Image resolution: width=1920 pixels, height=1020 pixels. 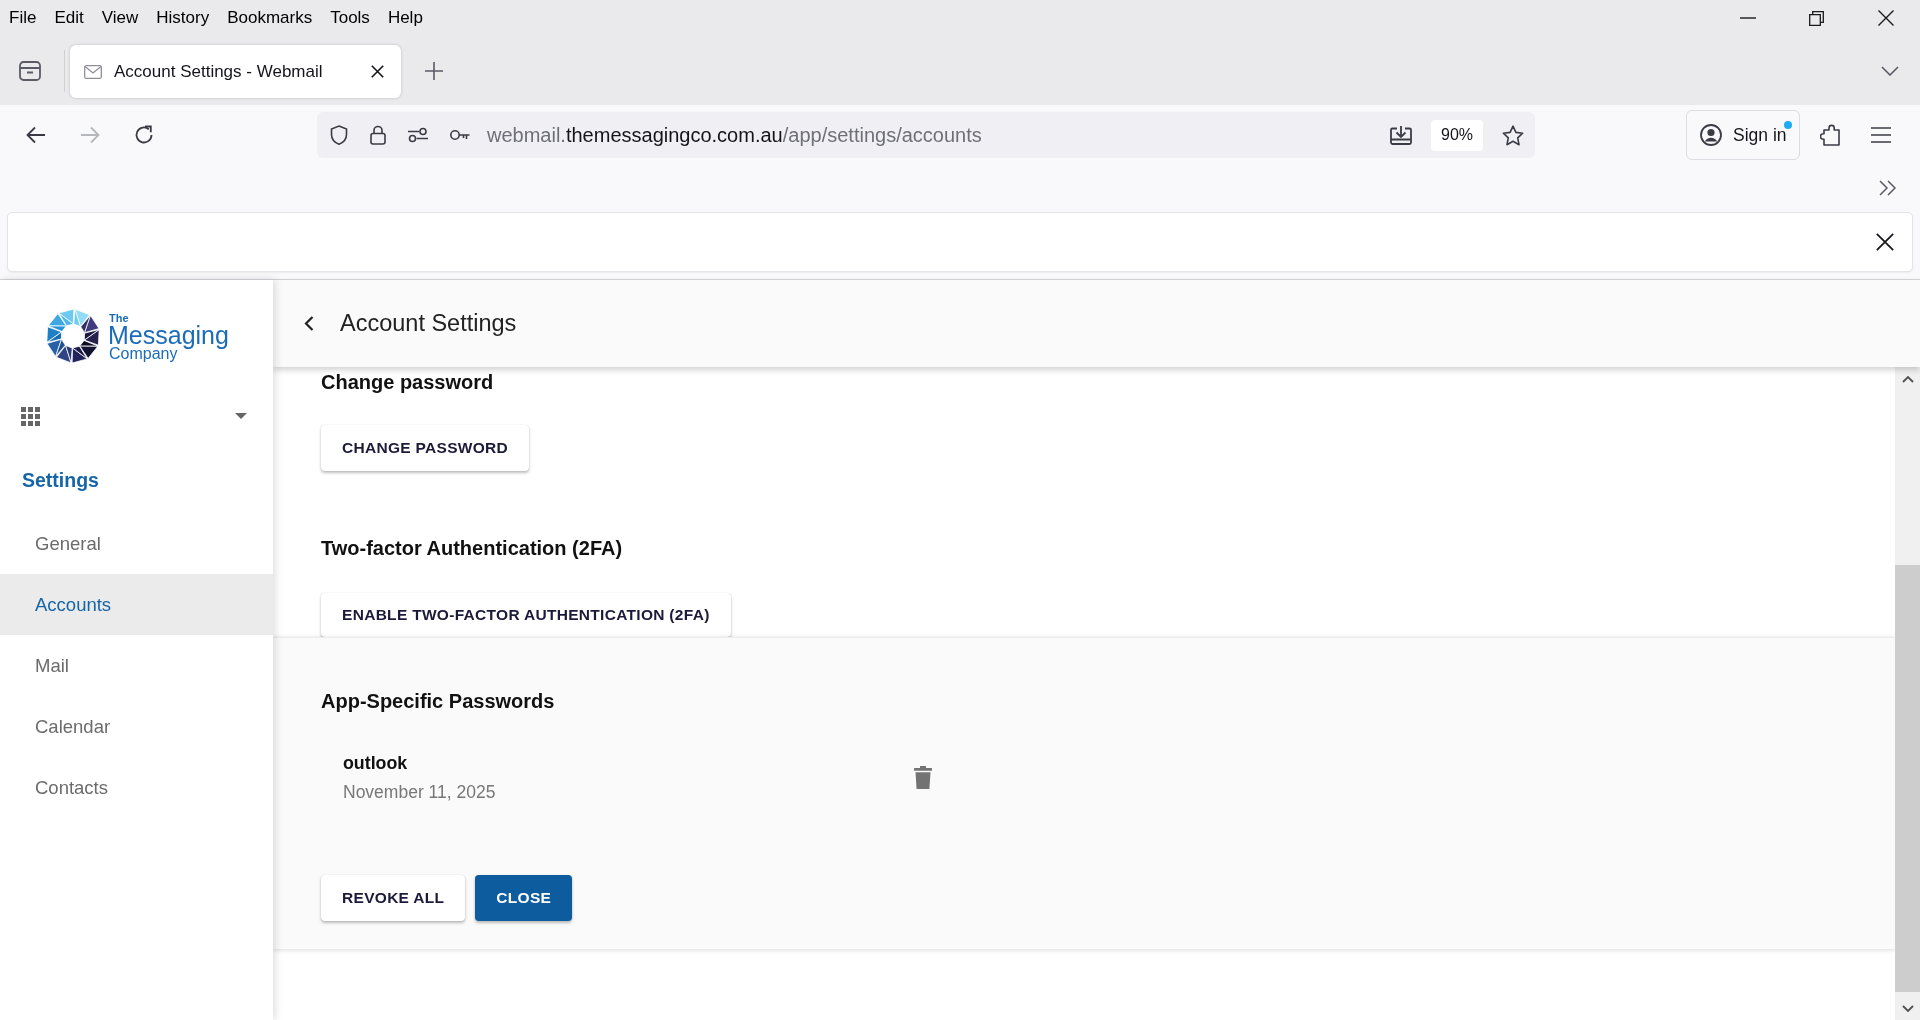 What do you see at coordinates (30, 416) in the screenshot?
I see `apps-grid-icon` at bounding box center [30, 416].